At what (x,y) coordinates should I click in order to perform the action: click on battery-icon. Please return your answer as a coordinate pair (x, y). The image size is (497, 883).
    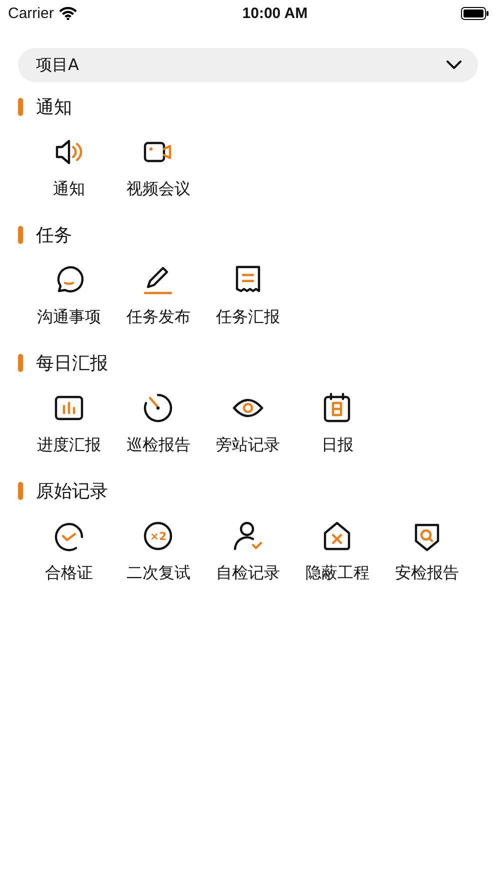
    Looking at the image, I should click on (475, 13).